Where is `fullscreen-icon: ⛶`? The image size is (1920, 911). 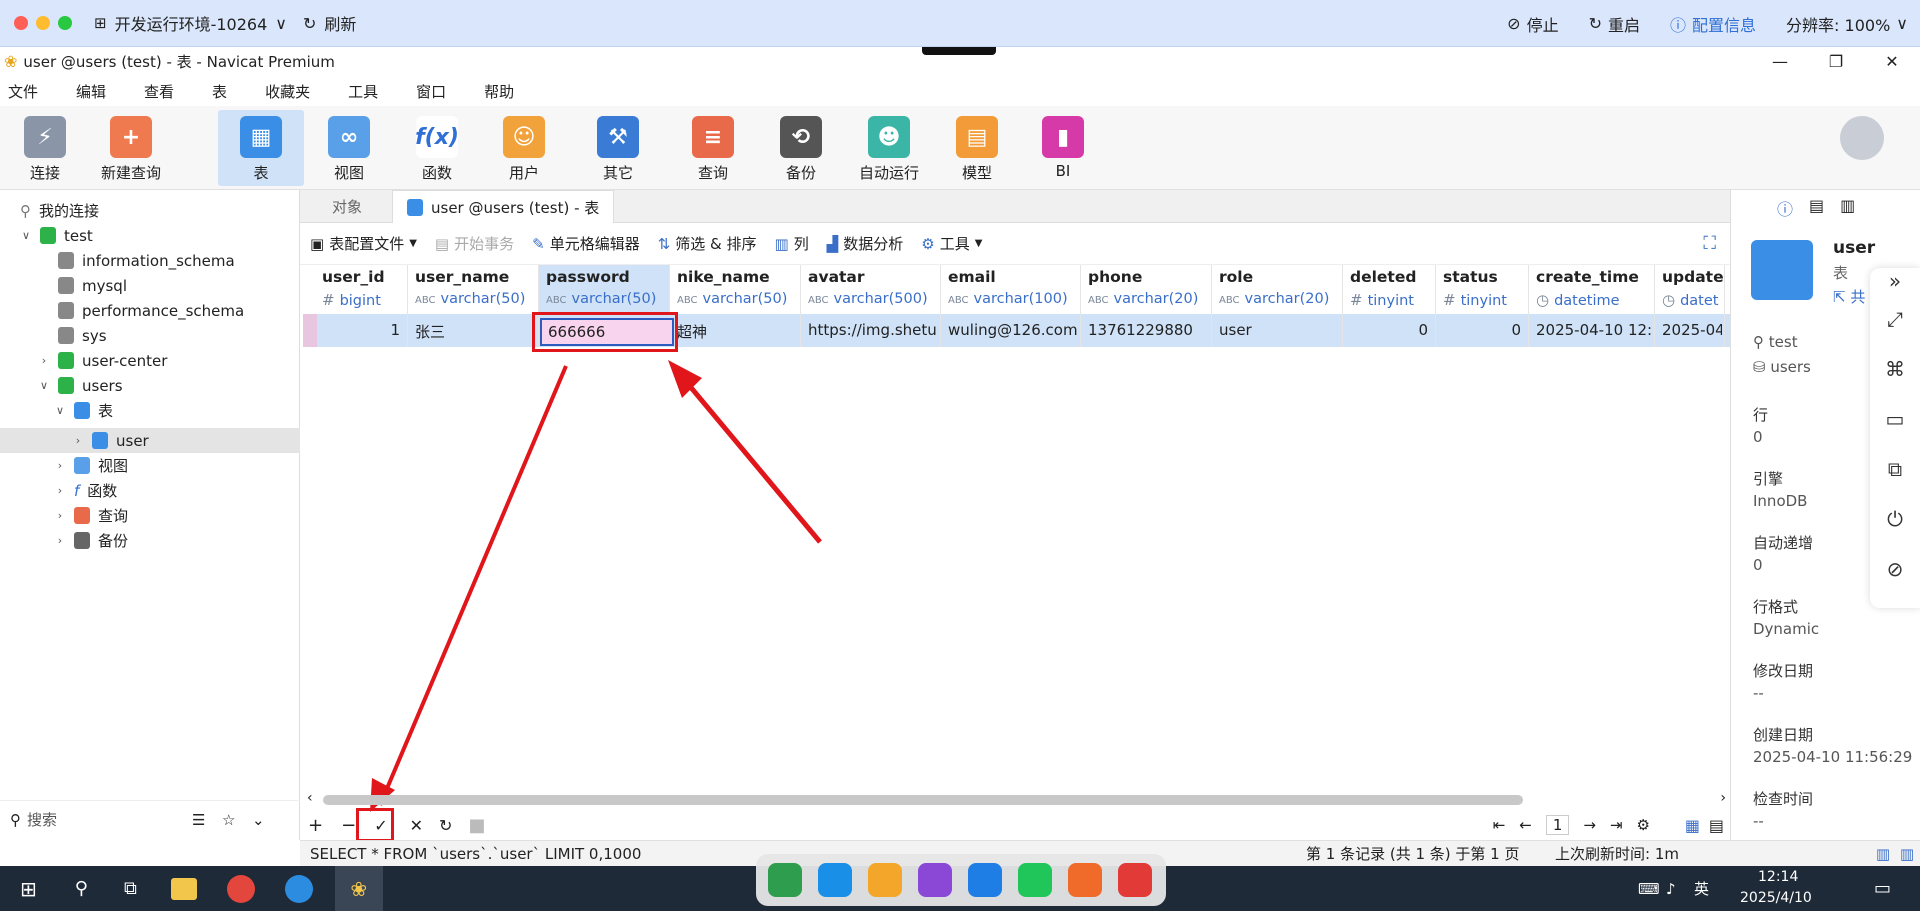 fullscreen-icon: ⛶ is located at coordinates (1709, 243).